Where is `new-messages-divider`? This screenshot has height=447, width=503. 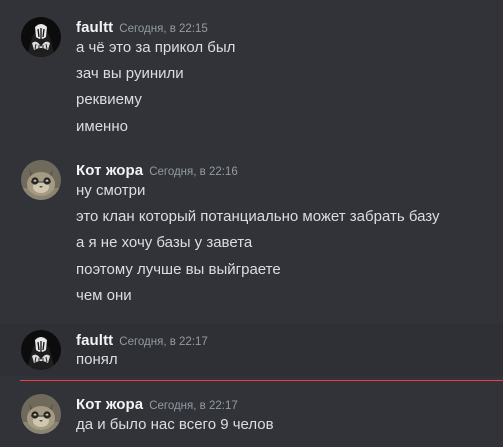 new-messages-divider is located at coordinates (261, 380).